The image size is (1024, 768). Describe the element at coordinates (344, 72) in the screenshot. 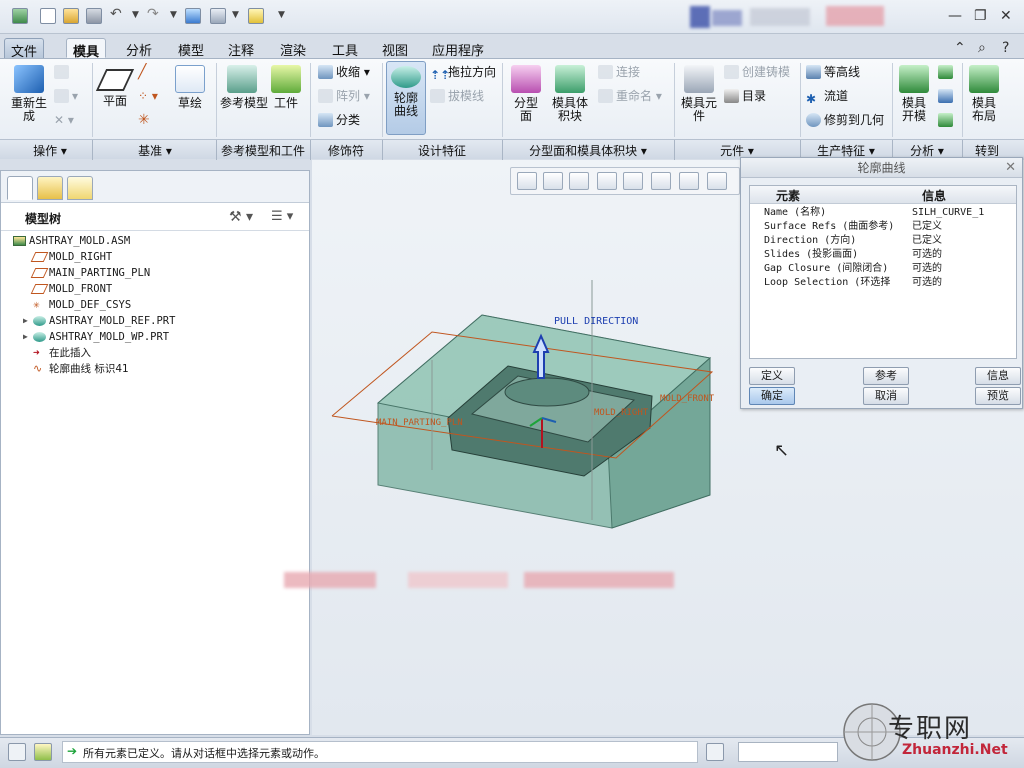

I see `shrink-button: 收缩 ▾` at that location.